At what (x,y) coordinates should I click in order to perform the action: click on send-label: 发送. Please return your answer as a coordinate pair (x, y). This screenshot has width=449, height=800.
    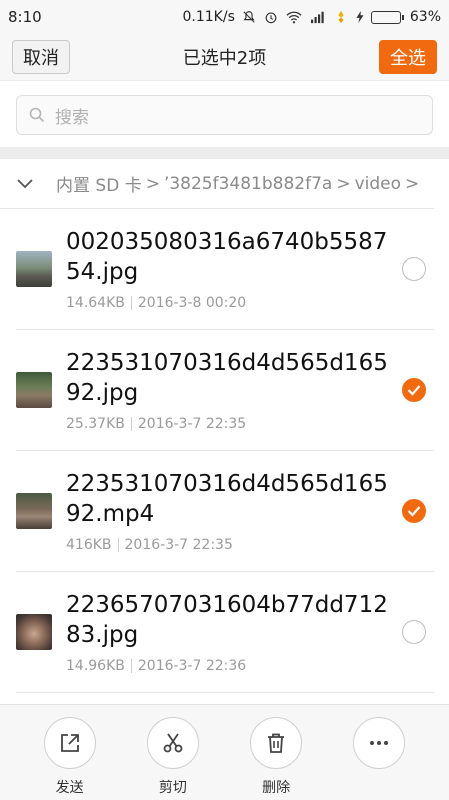
    Looking at the image, I should click on (69, 788).